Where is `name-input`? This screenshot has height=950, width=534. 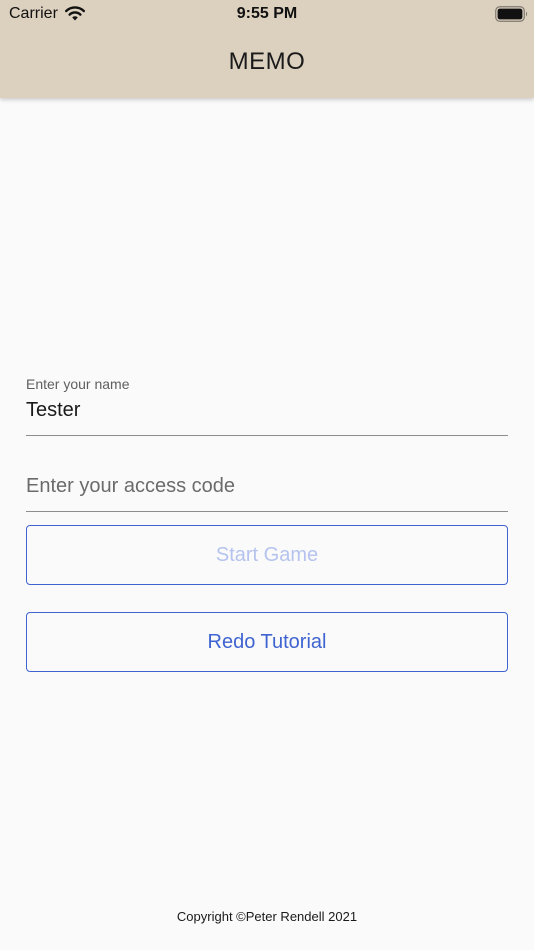 name-input is located at coordinates (267, 410).